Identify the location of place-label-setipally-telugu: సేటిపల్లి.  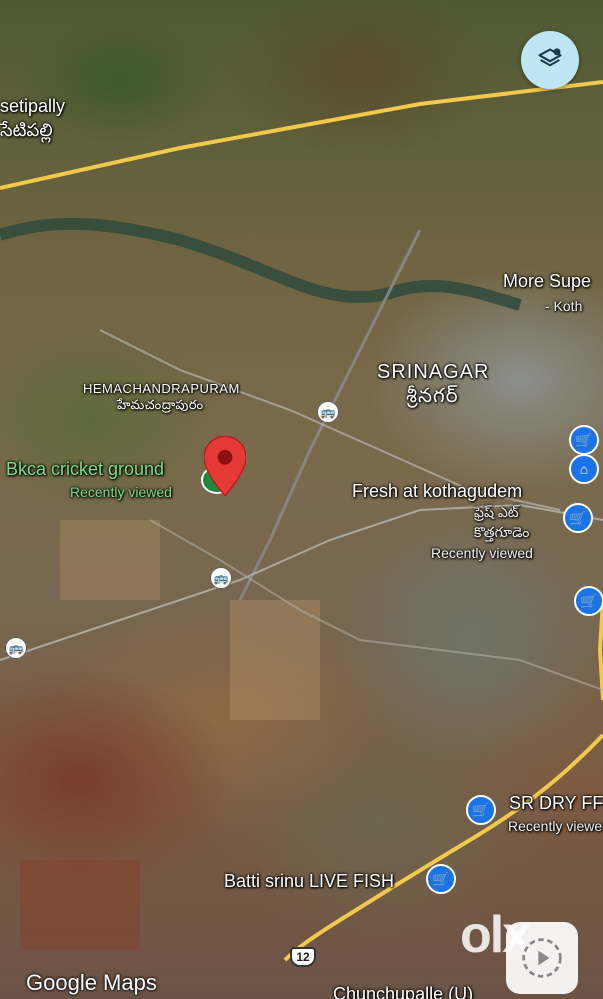
(26, 130).